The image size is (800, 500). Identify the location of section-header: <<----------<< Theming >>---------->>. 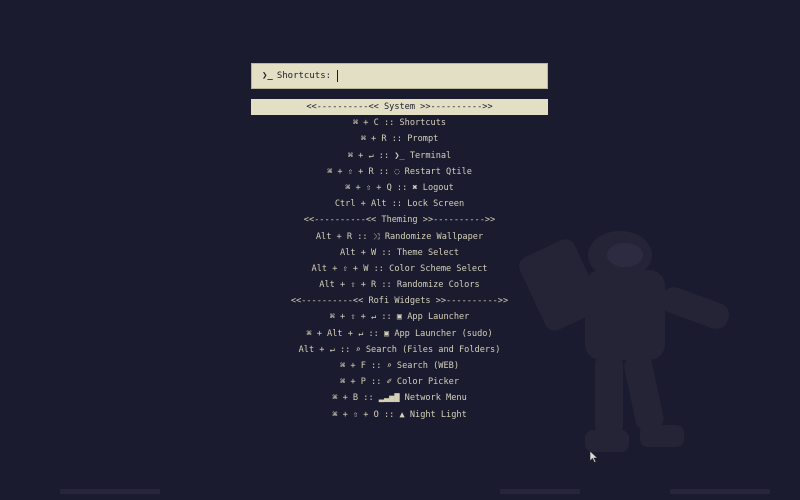
(399, 220).